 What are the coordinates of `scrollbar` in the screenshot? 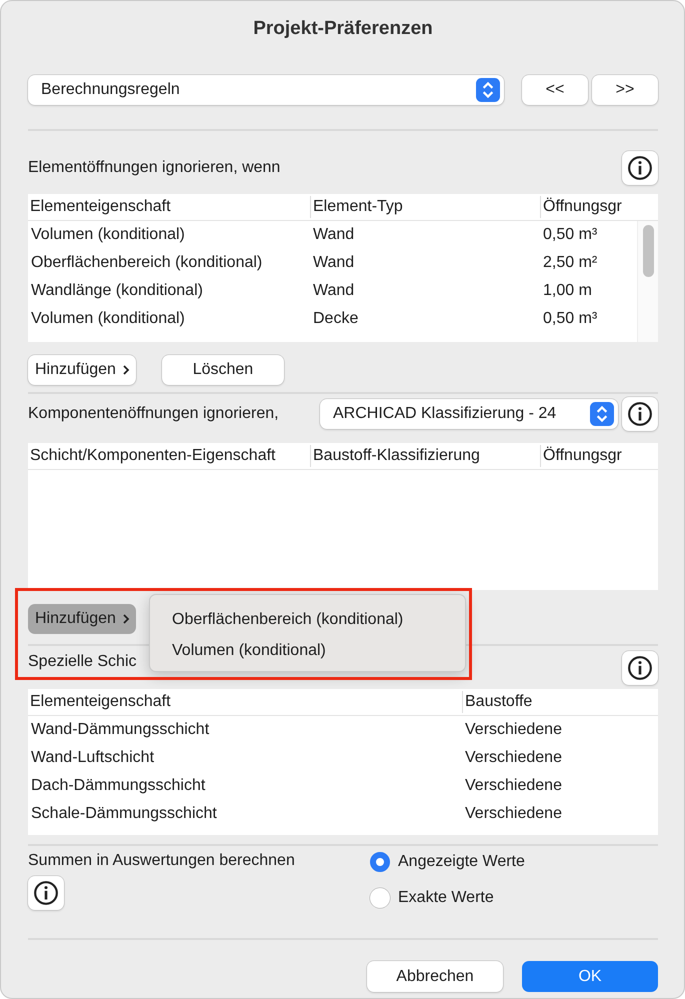 It's located at (647, 281).